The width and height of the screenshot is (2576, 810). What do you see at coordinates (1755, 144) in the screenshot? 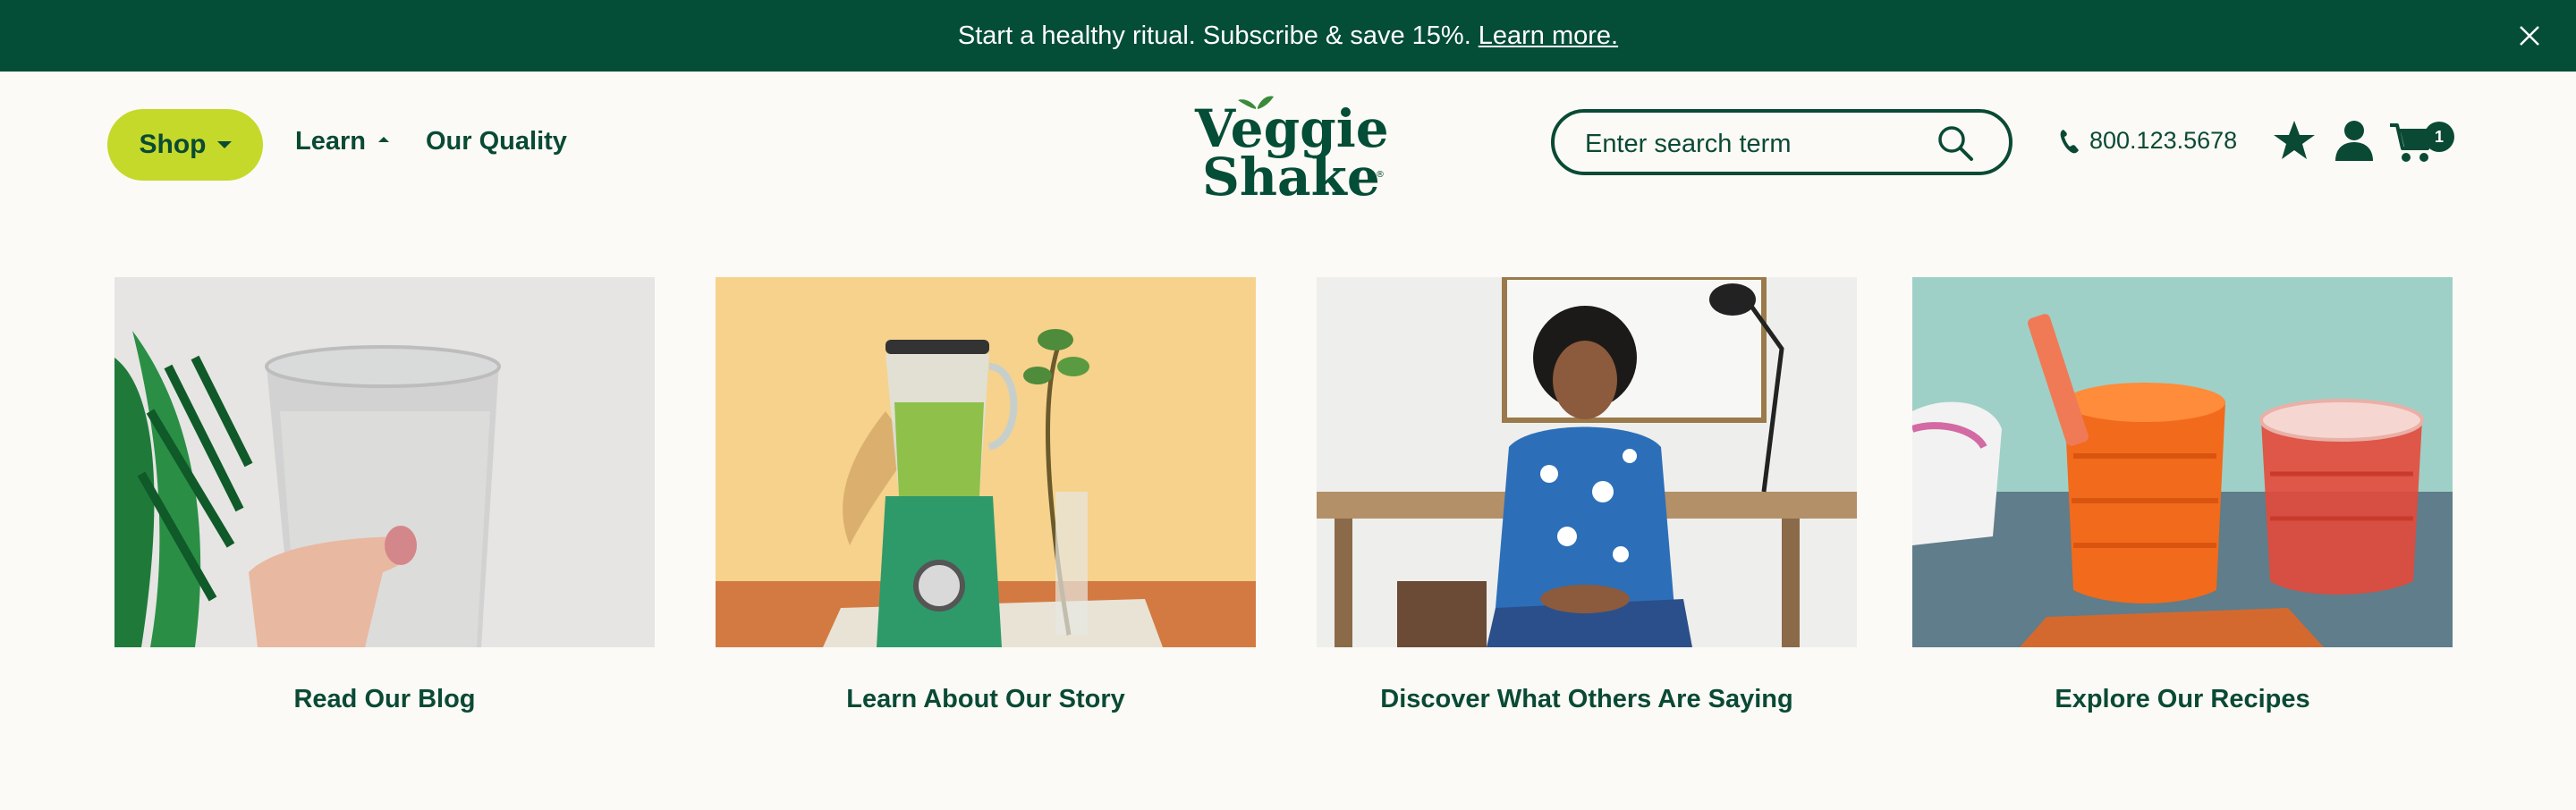
I see `search-input` at bounding box center [1755, 144].